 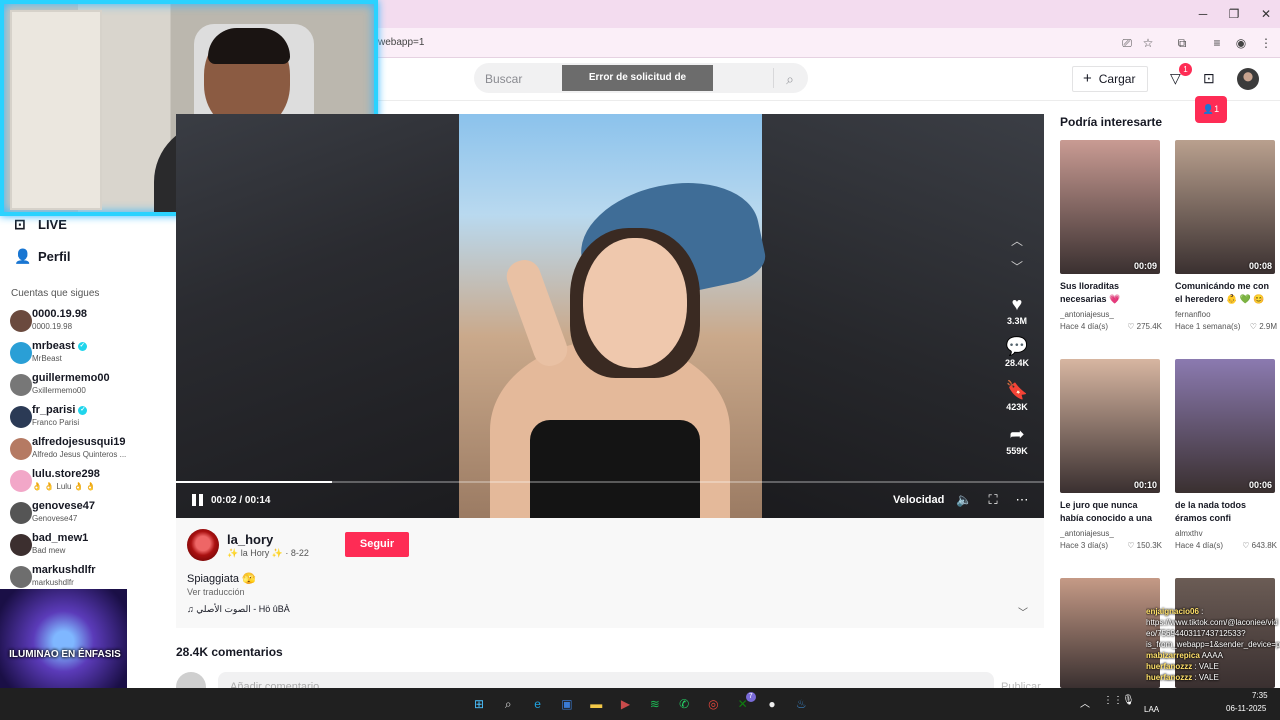 I want to click on github-icon: ●, so click(x=772, y=704).